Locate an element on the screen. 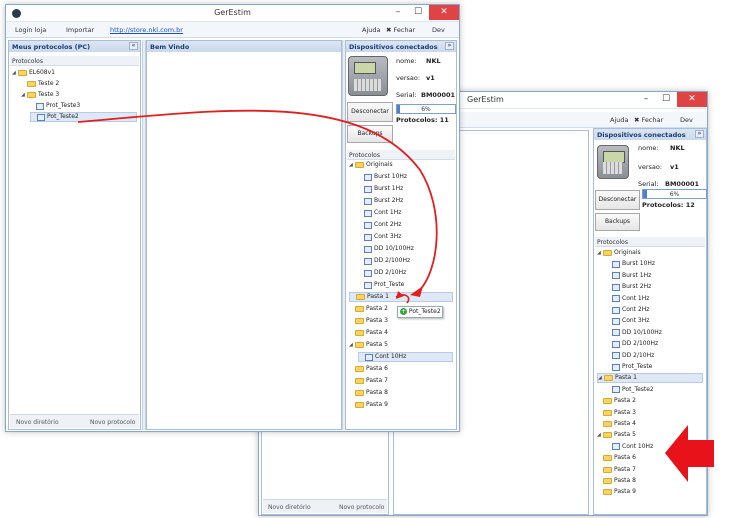 This screenshot has height=518, width=729. version-label: versao: is located at coordinates (650, 167).